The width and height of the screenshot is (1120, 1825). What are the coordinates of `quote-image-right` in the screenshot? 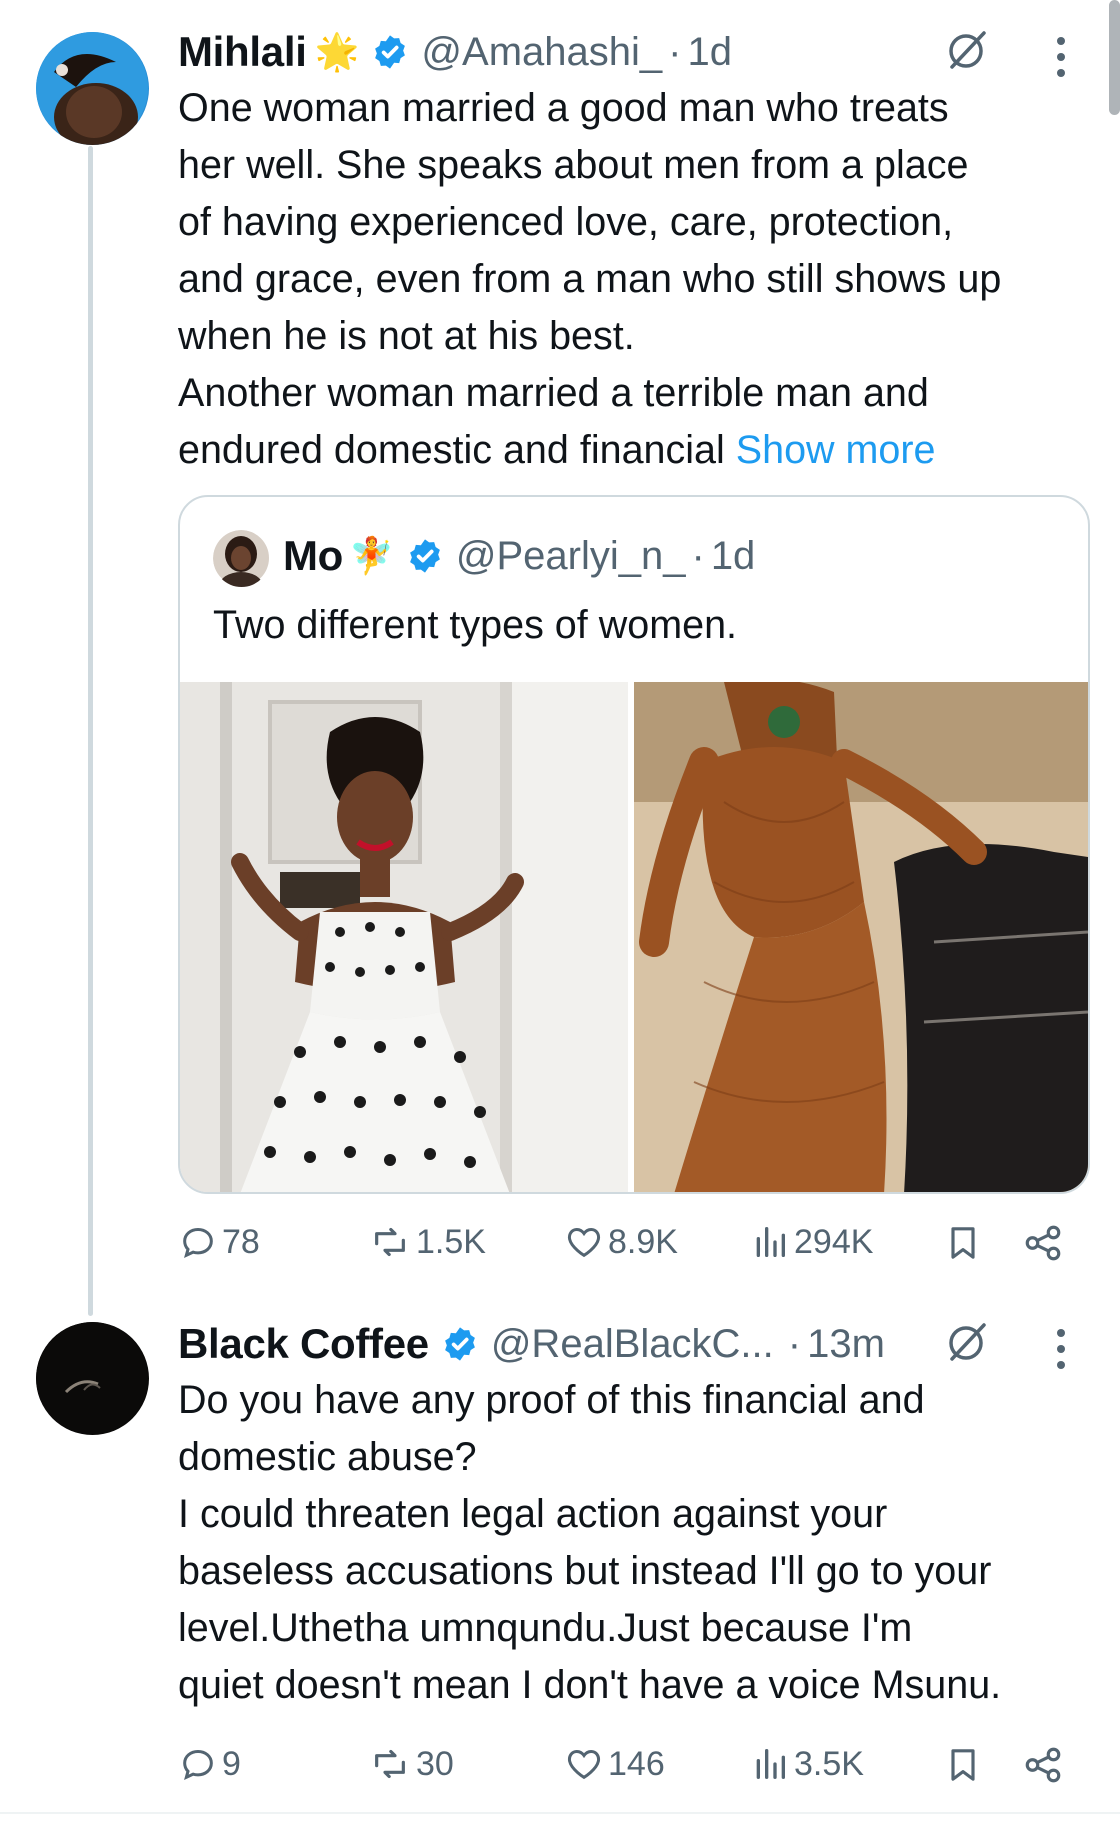 It's located at (861, 937).